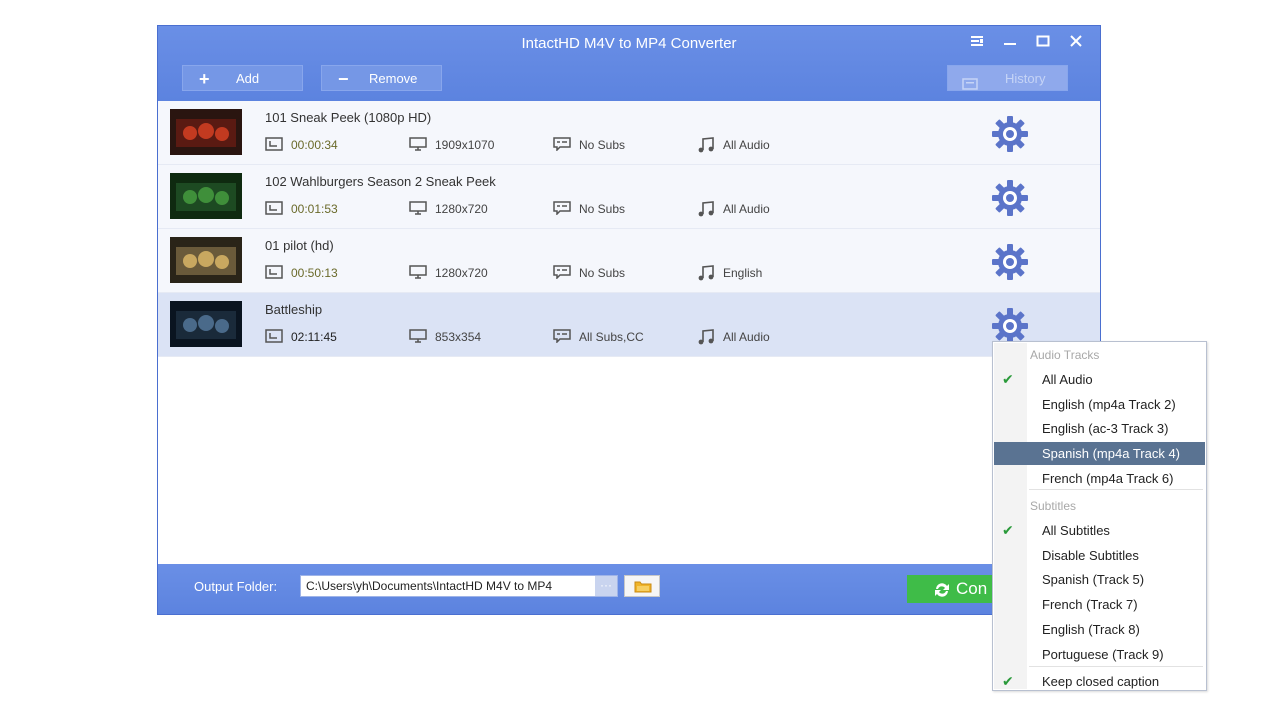 This screenshot has height=720, width=1280. What do you see at coordinates (393, 78) in the screenshot?
I see `remove-label: Remove` at bounding box center [393, 78].